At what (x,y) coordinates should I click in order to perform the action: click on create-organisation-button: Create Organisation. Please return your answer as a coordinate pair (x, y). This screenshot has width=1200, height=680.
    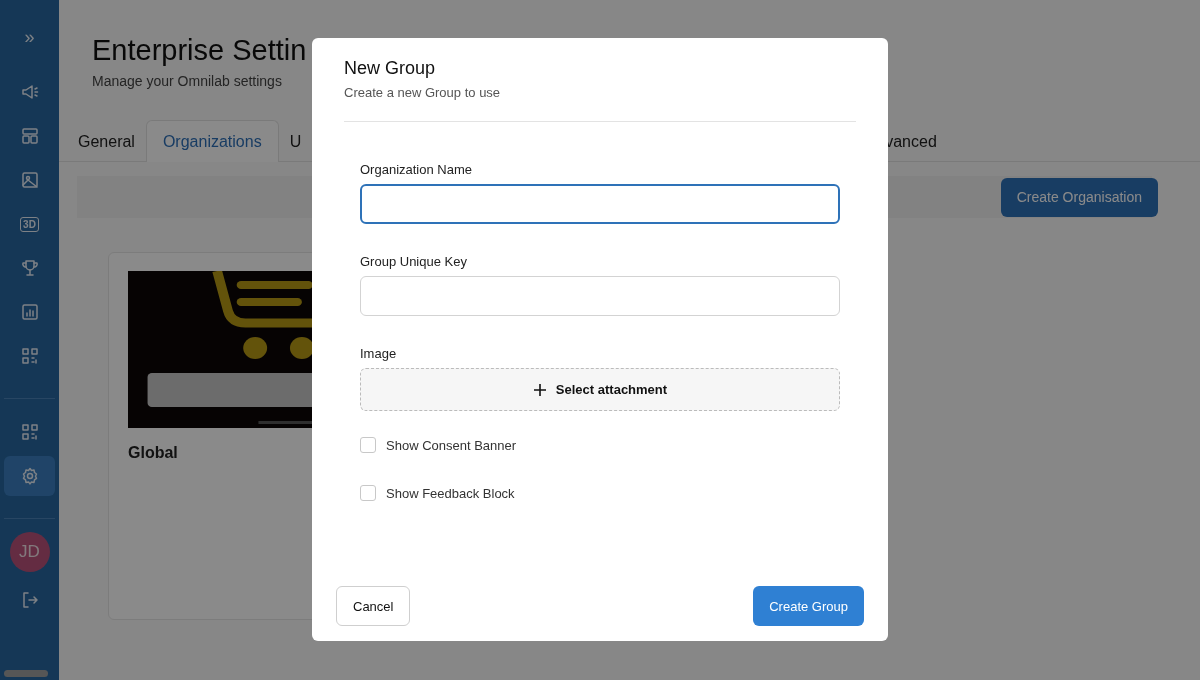
    Looking at the image, I should click on (1079, 197).